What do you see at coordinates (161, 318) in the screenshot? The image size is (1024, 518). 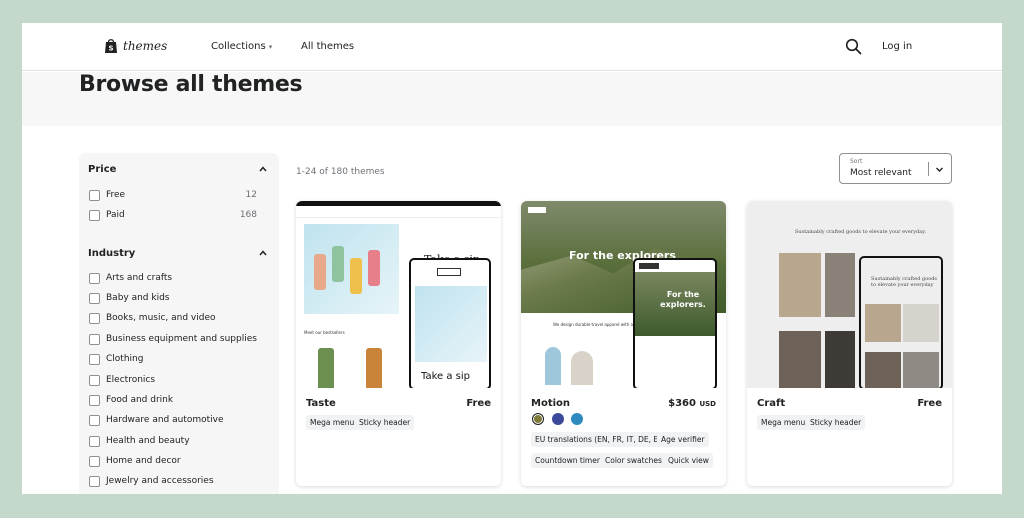 I see `filter-option-label: Books, music, and video` at bounding box center [161, 318].